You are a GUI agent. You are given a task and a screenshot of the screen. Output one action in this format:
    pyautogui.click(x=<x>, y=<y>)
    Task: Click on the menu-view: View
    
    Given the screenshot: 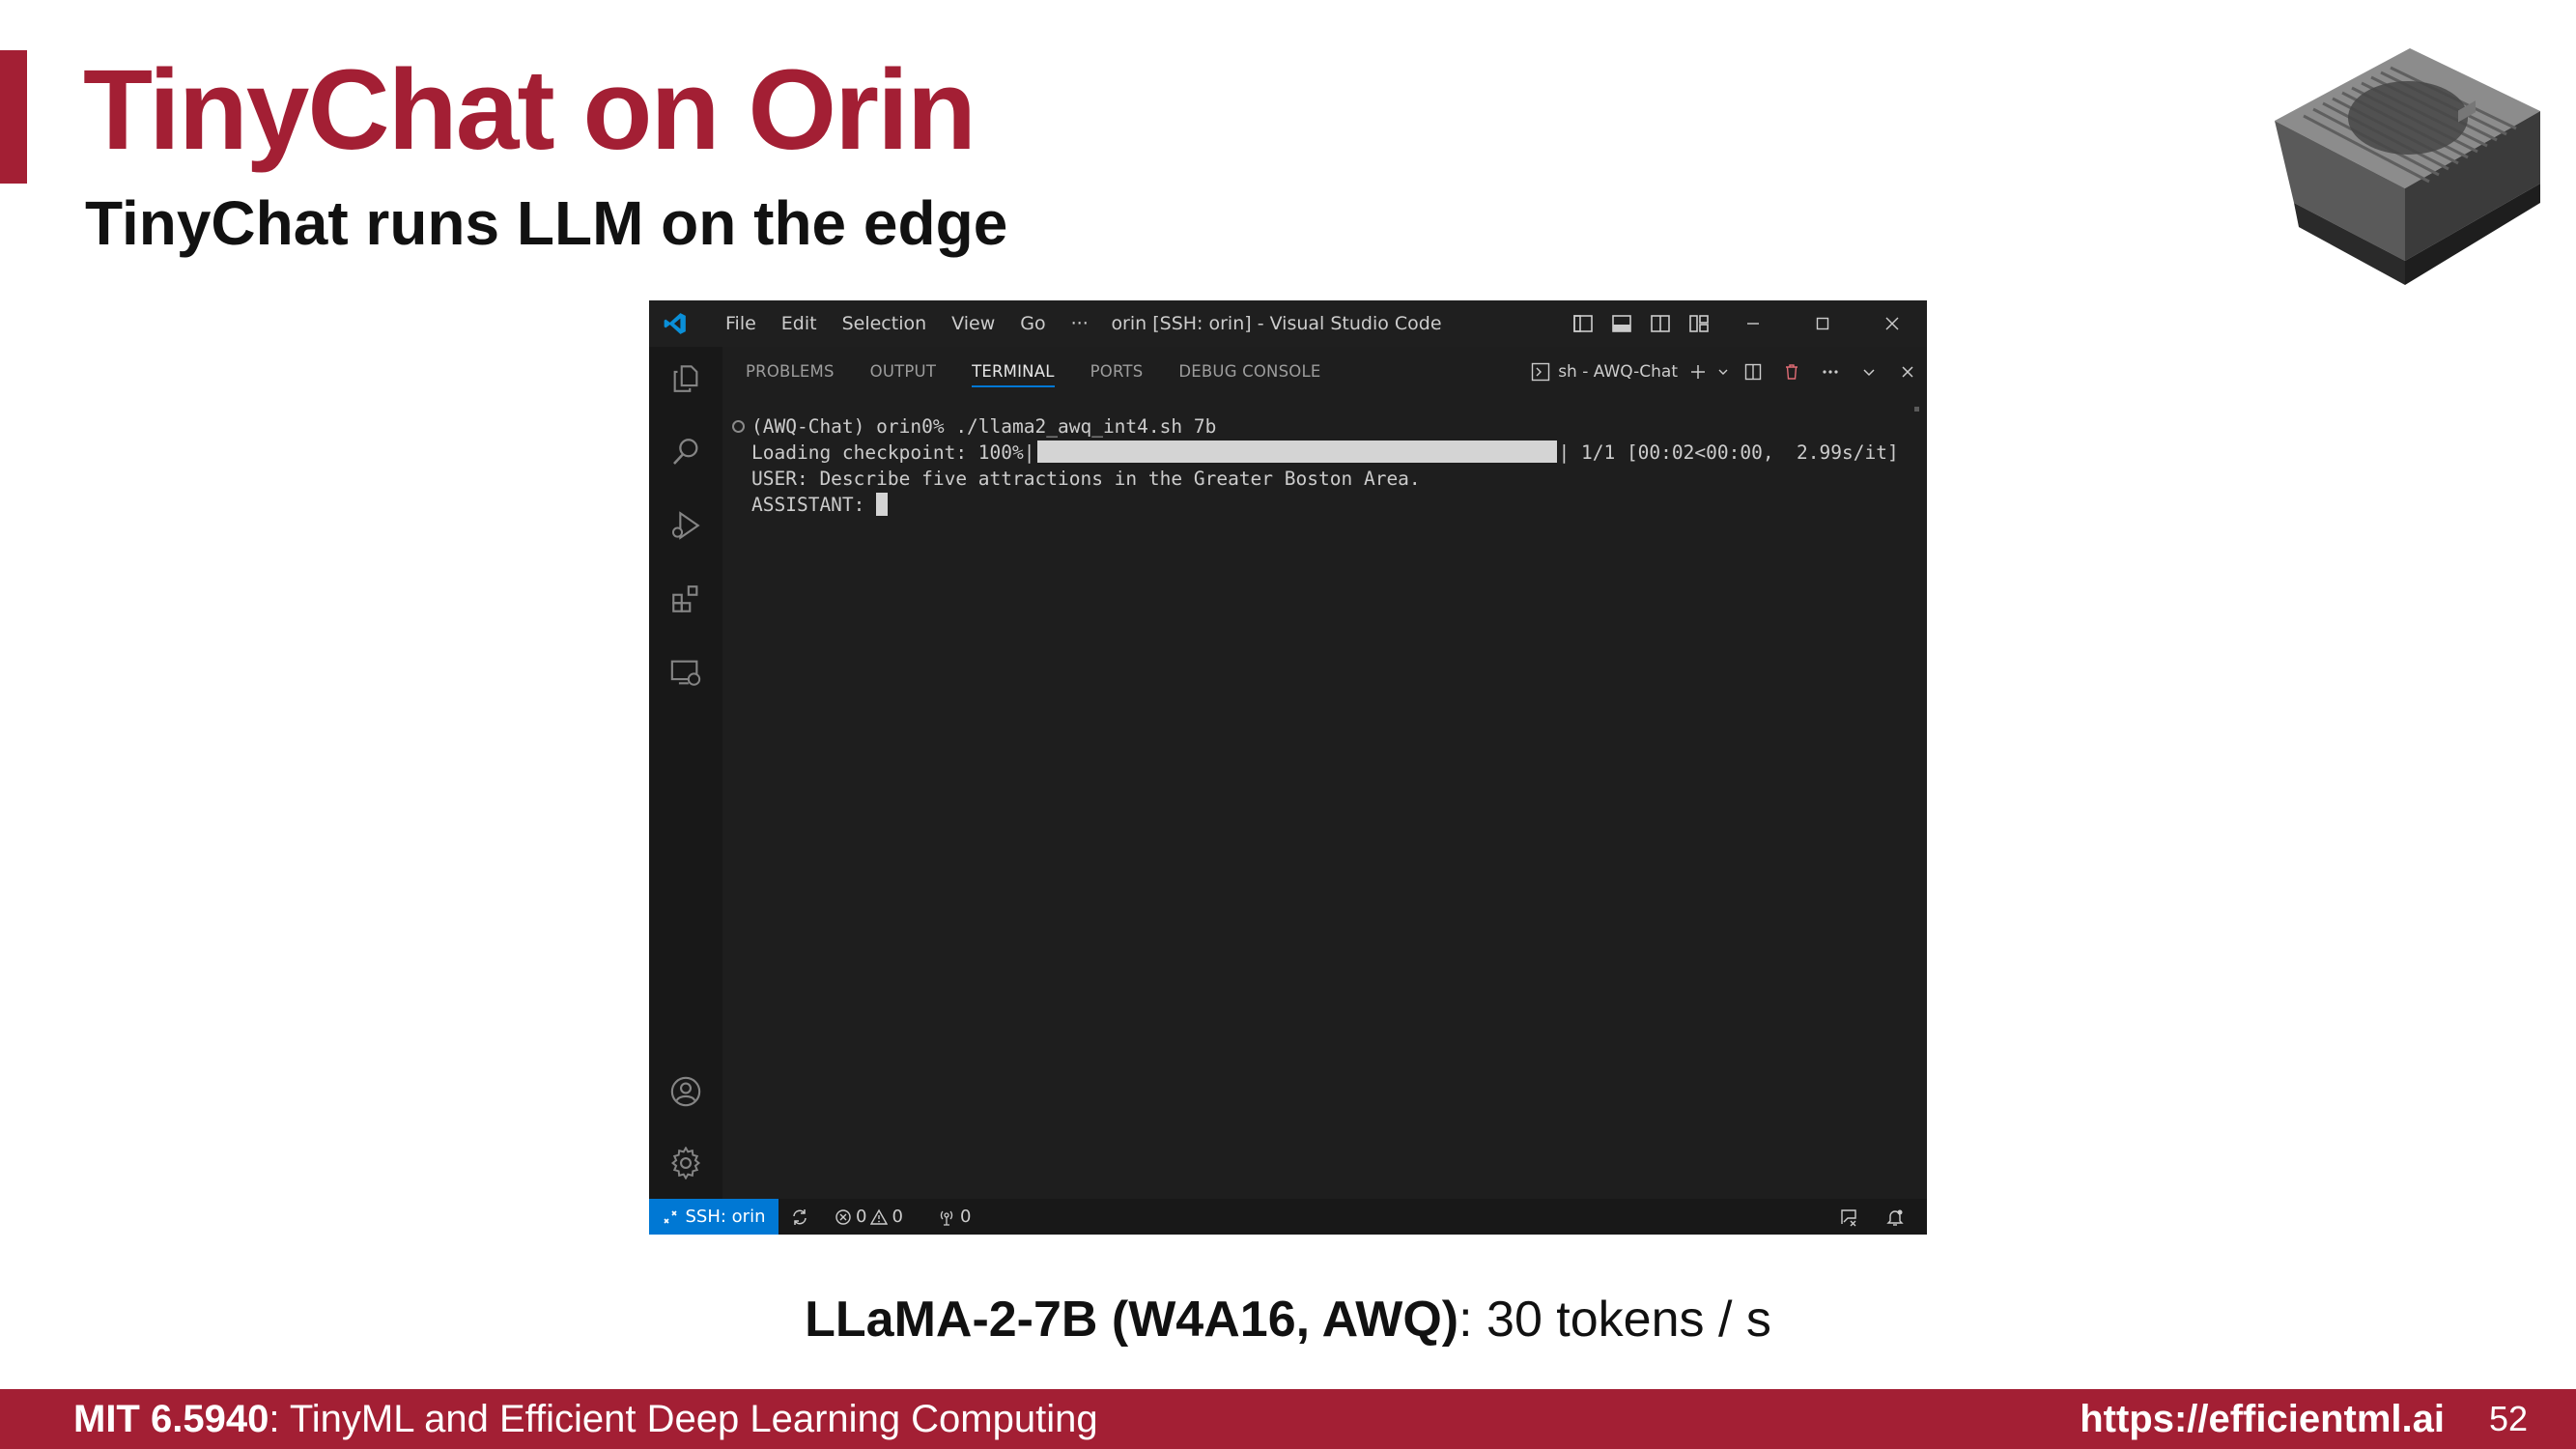 What is the action you would take?
    pyautogui.click(x=973, y=323)
    